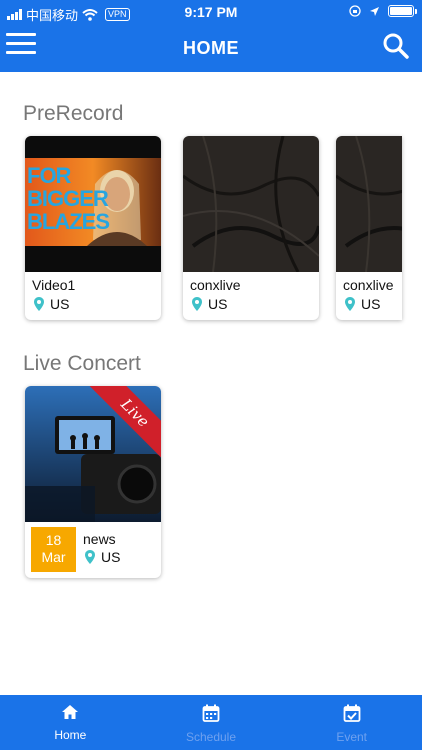 Image resolution: width=422 pixels, height=750 pixels. What do you see at coordinates (396, 46) in the screenshot?
I see `search-icon` at bounding box center [396, 46].